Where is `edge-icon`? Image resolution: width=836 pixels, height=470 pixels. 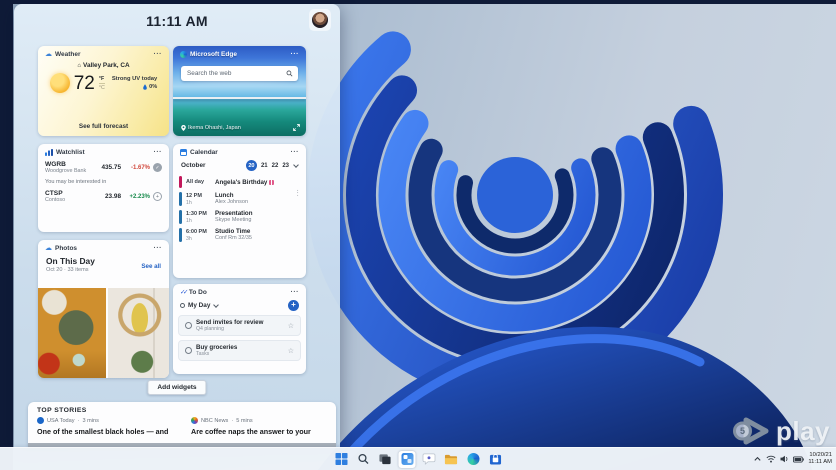 edge-icon is located at coordinates (473, 459).